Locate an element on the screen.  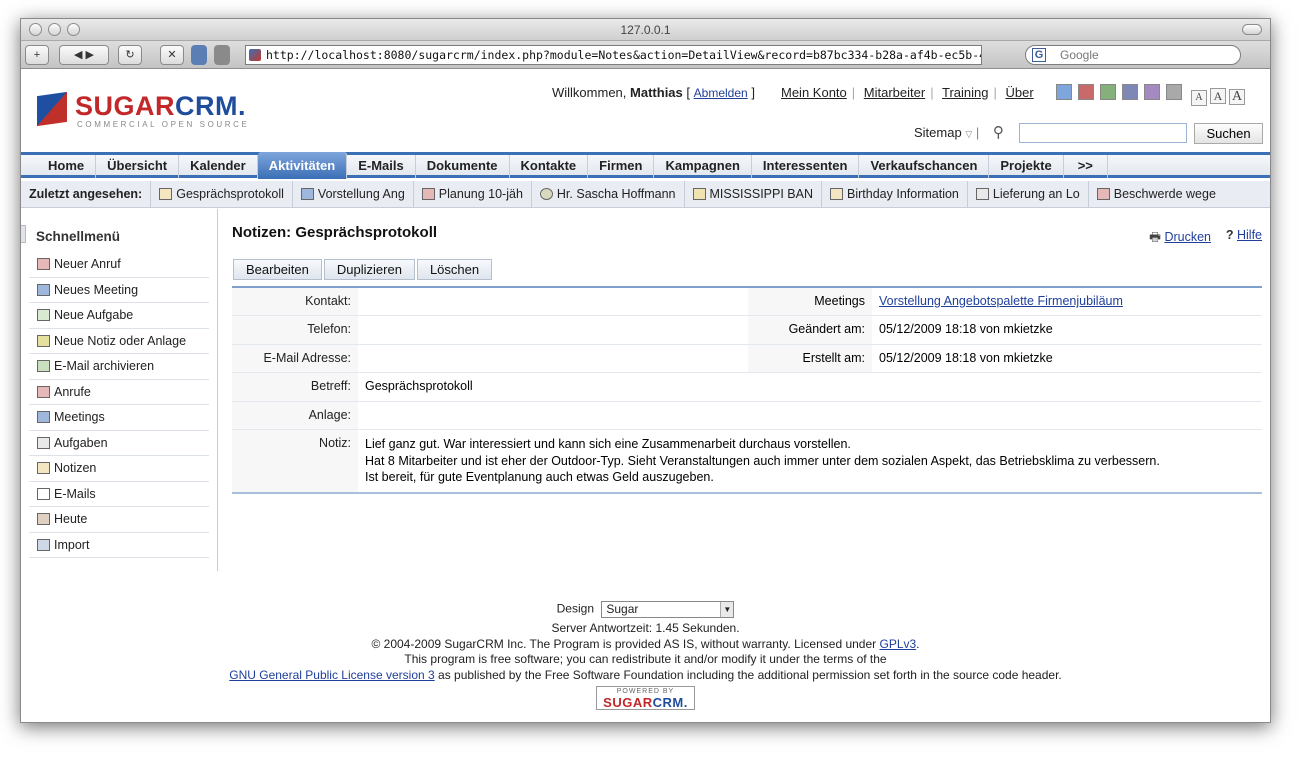
sidebar-item-tasks: Aufgaben is located at coordinates (119, 443).